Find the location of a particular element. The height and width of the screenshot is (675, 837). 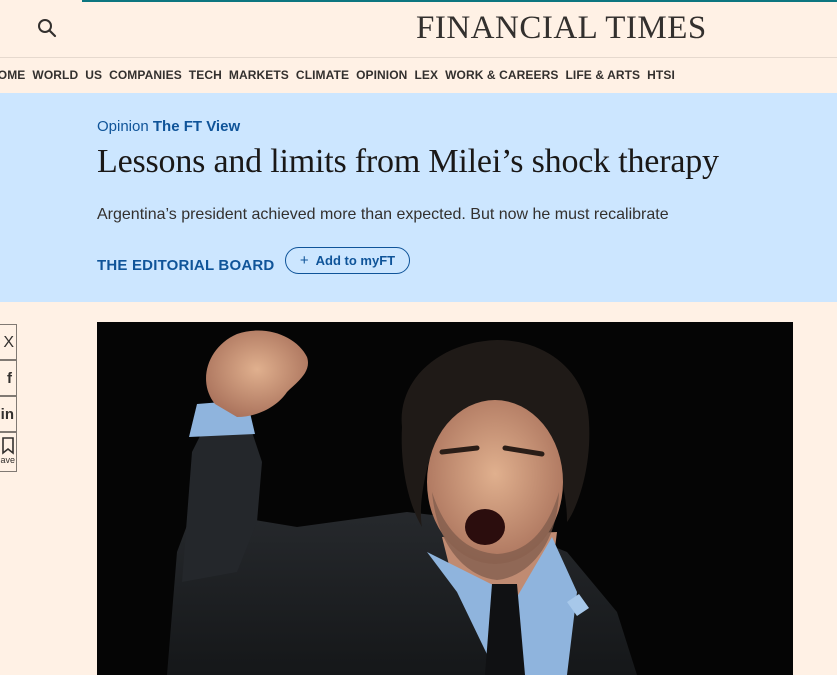

x-icon: X is located at coordinates (8, 342).